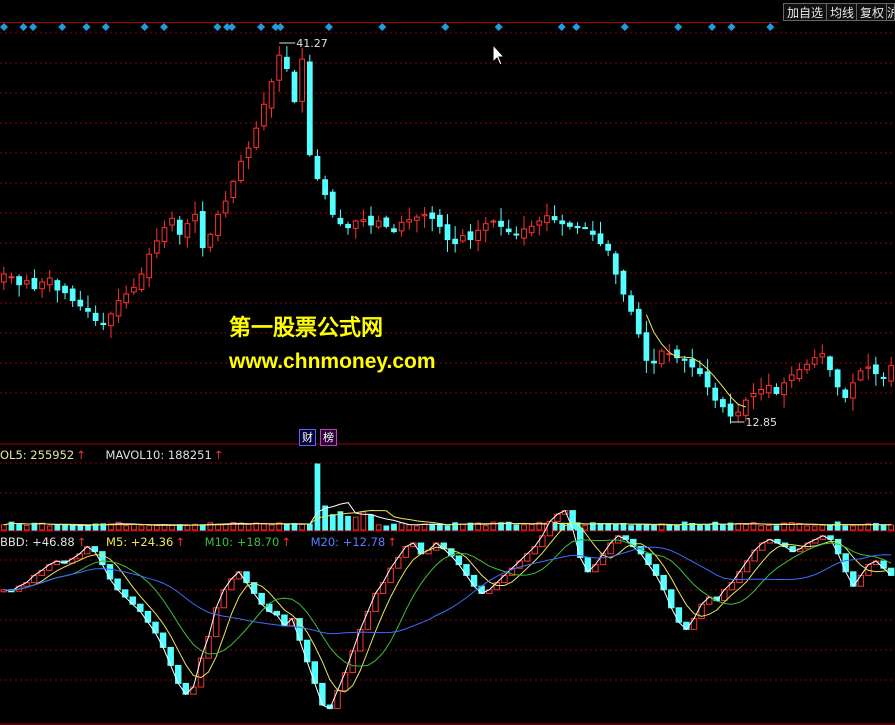 The height and width of the screenshot is (725, 895). I want to click on adjust-price-button: 复权, so click(872, 12).